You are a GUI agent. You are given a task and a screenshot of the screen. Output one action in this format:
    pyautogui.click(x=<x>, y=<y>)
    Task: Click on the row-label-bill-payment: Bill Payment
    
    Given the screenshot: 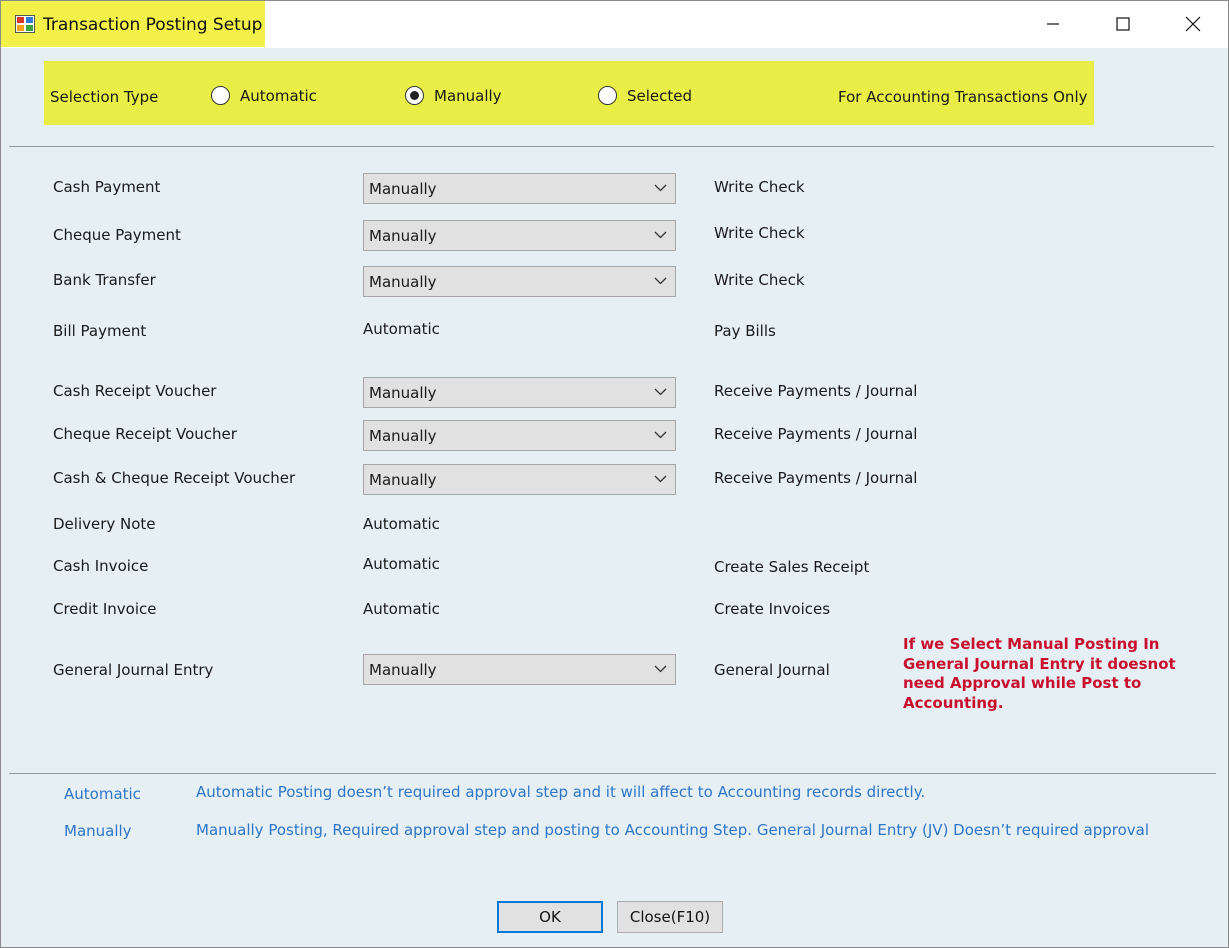 What is the action you would take?
    pyautogui.click(x=100, y=331)
    